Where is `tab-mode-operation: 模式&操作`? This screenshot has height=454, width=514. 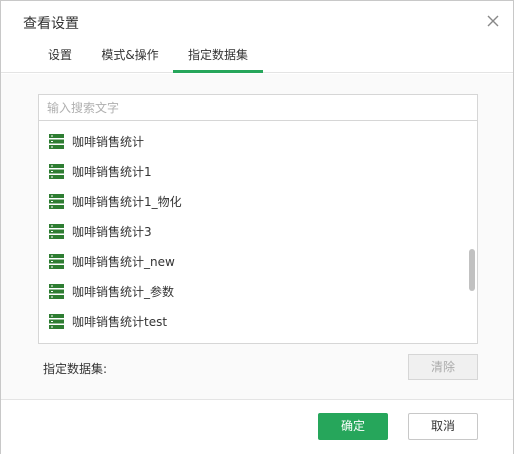 tab-mode-operation: 模式&操作 is located at coordinates (130, 57).